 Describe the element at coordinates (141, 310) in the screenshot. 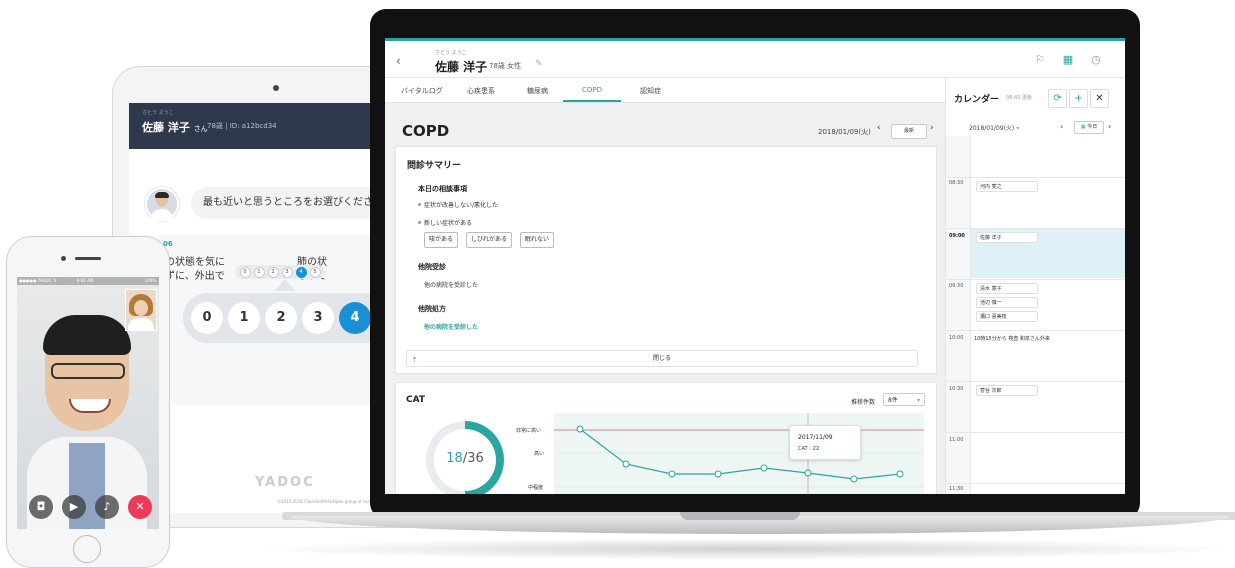

I see `self-view-video` at that location.